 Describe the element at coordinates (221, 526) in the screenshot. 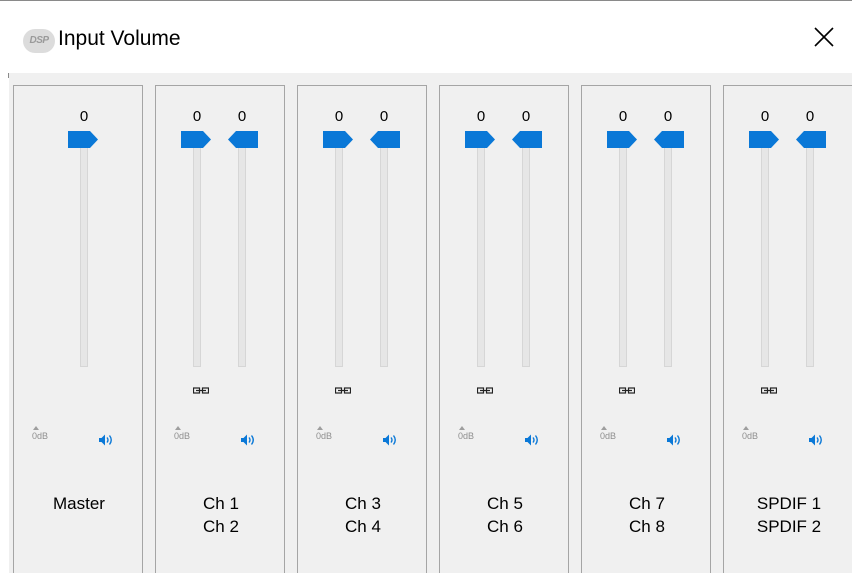

I see `channel-name-line2: Ch 2` at that location.